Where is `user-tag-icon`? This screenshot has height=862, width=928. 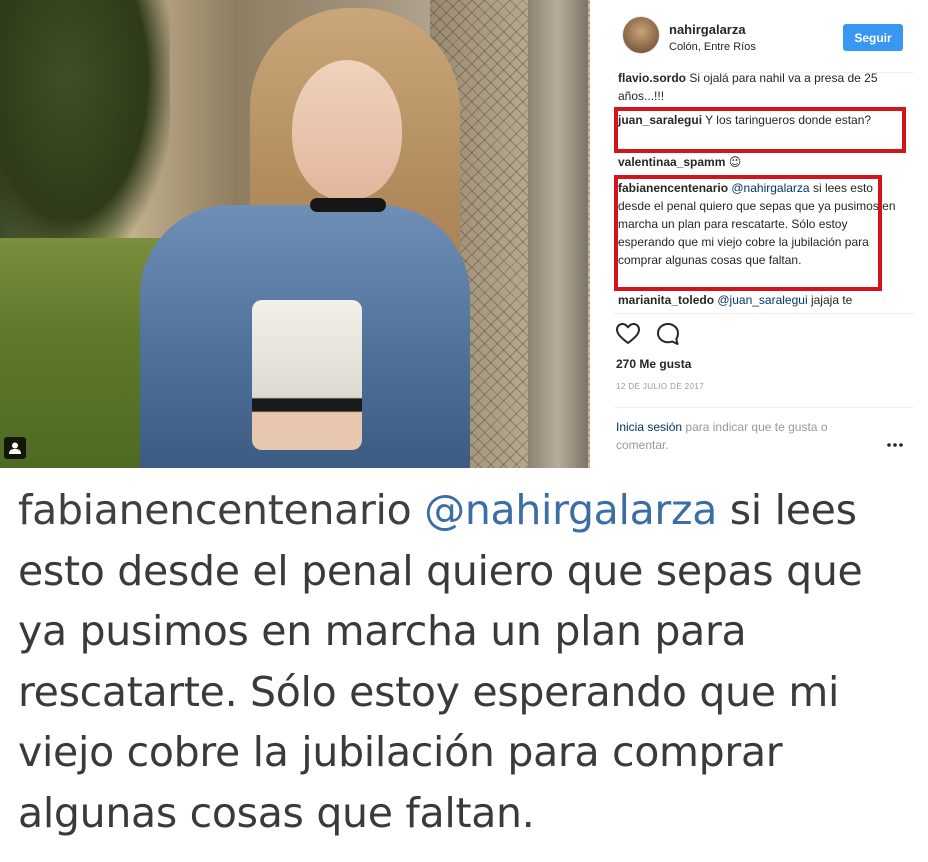
user-tag-icon is located at coordinates (15, 448).